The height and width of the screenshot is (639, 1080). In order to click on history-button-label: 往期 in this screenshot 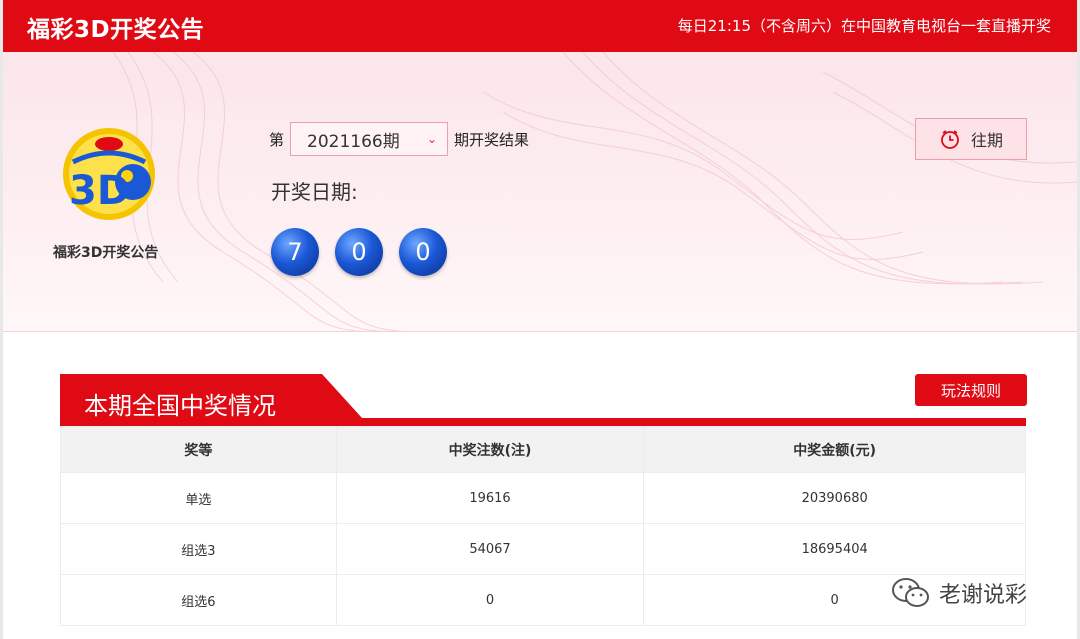, I will do `click(986, 140)`.